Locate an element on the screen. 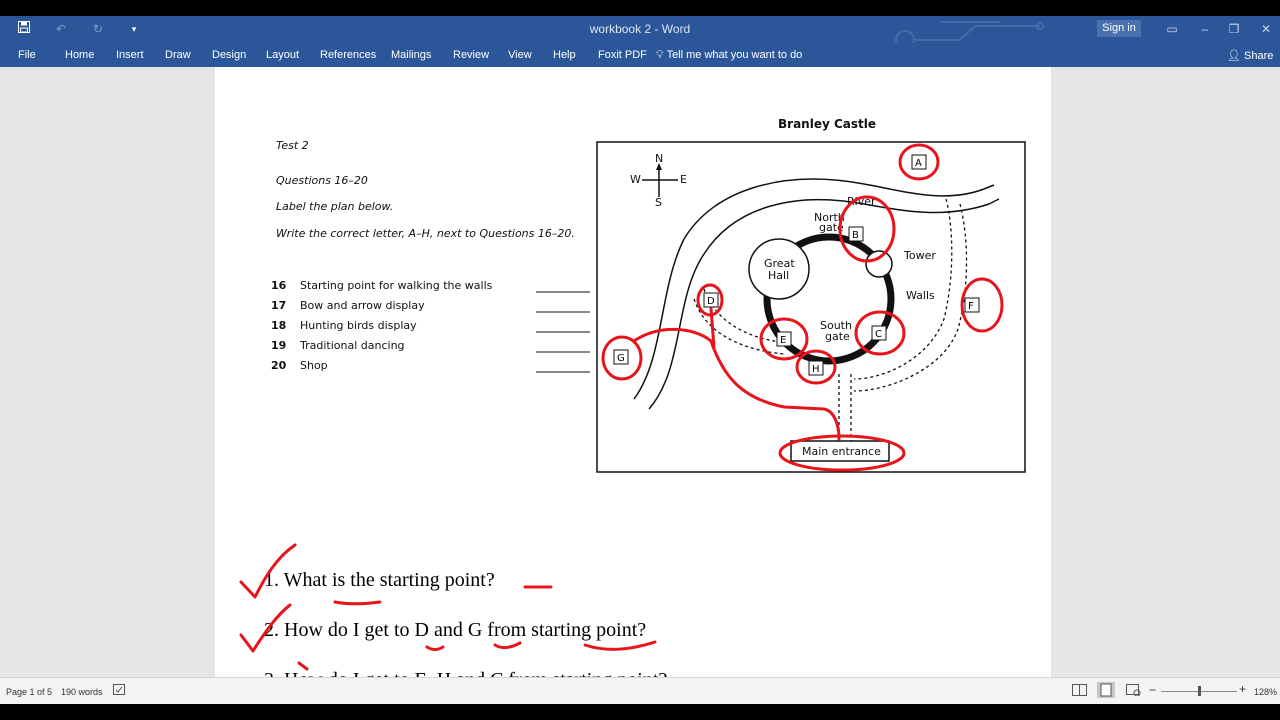  svg-text: A is located at coordinates (918, 163).